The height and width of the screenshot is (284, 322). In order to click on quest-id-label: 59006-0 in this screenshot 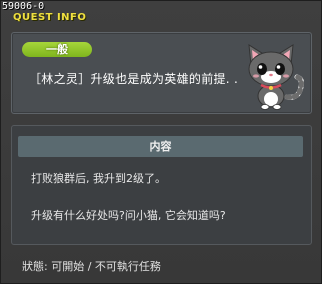, I will do `click(23, 6)`.